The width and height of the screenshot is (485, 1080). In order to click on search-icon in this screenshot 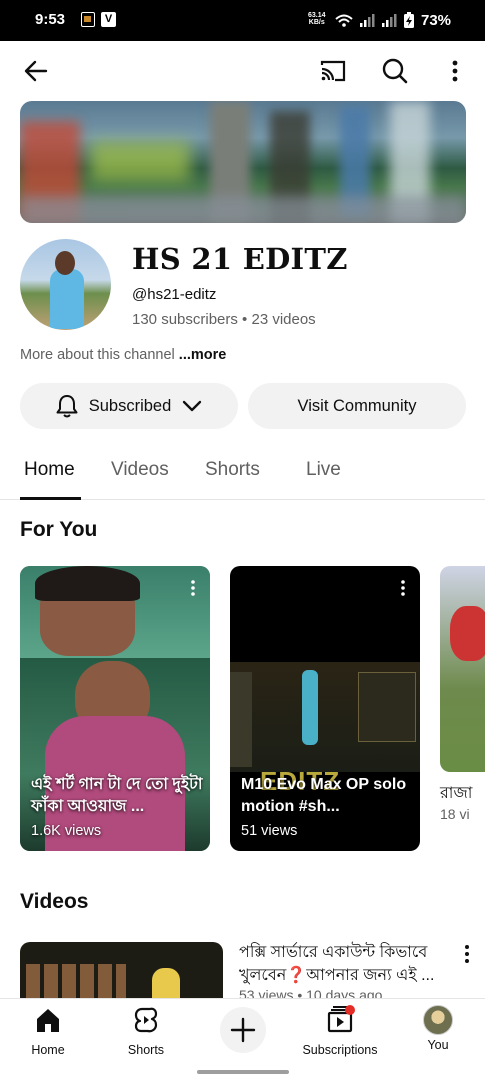, I will do `click(395, 71)`.